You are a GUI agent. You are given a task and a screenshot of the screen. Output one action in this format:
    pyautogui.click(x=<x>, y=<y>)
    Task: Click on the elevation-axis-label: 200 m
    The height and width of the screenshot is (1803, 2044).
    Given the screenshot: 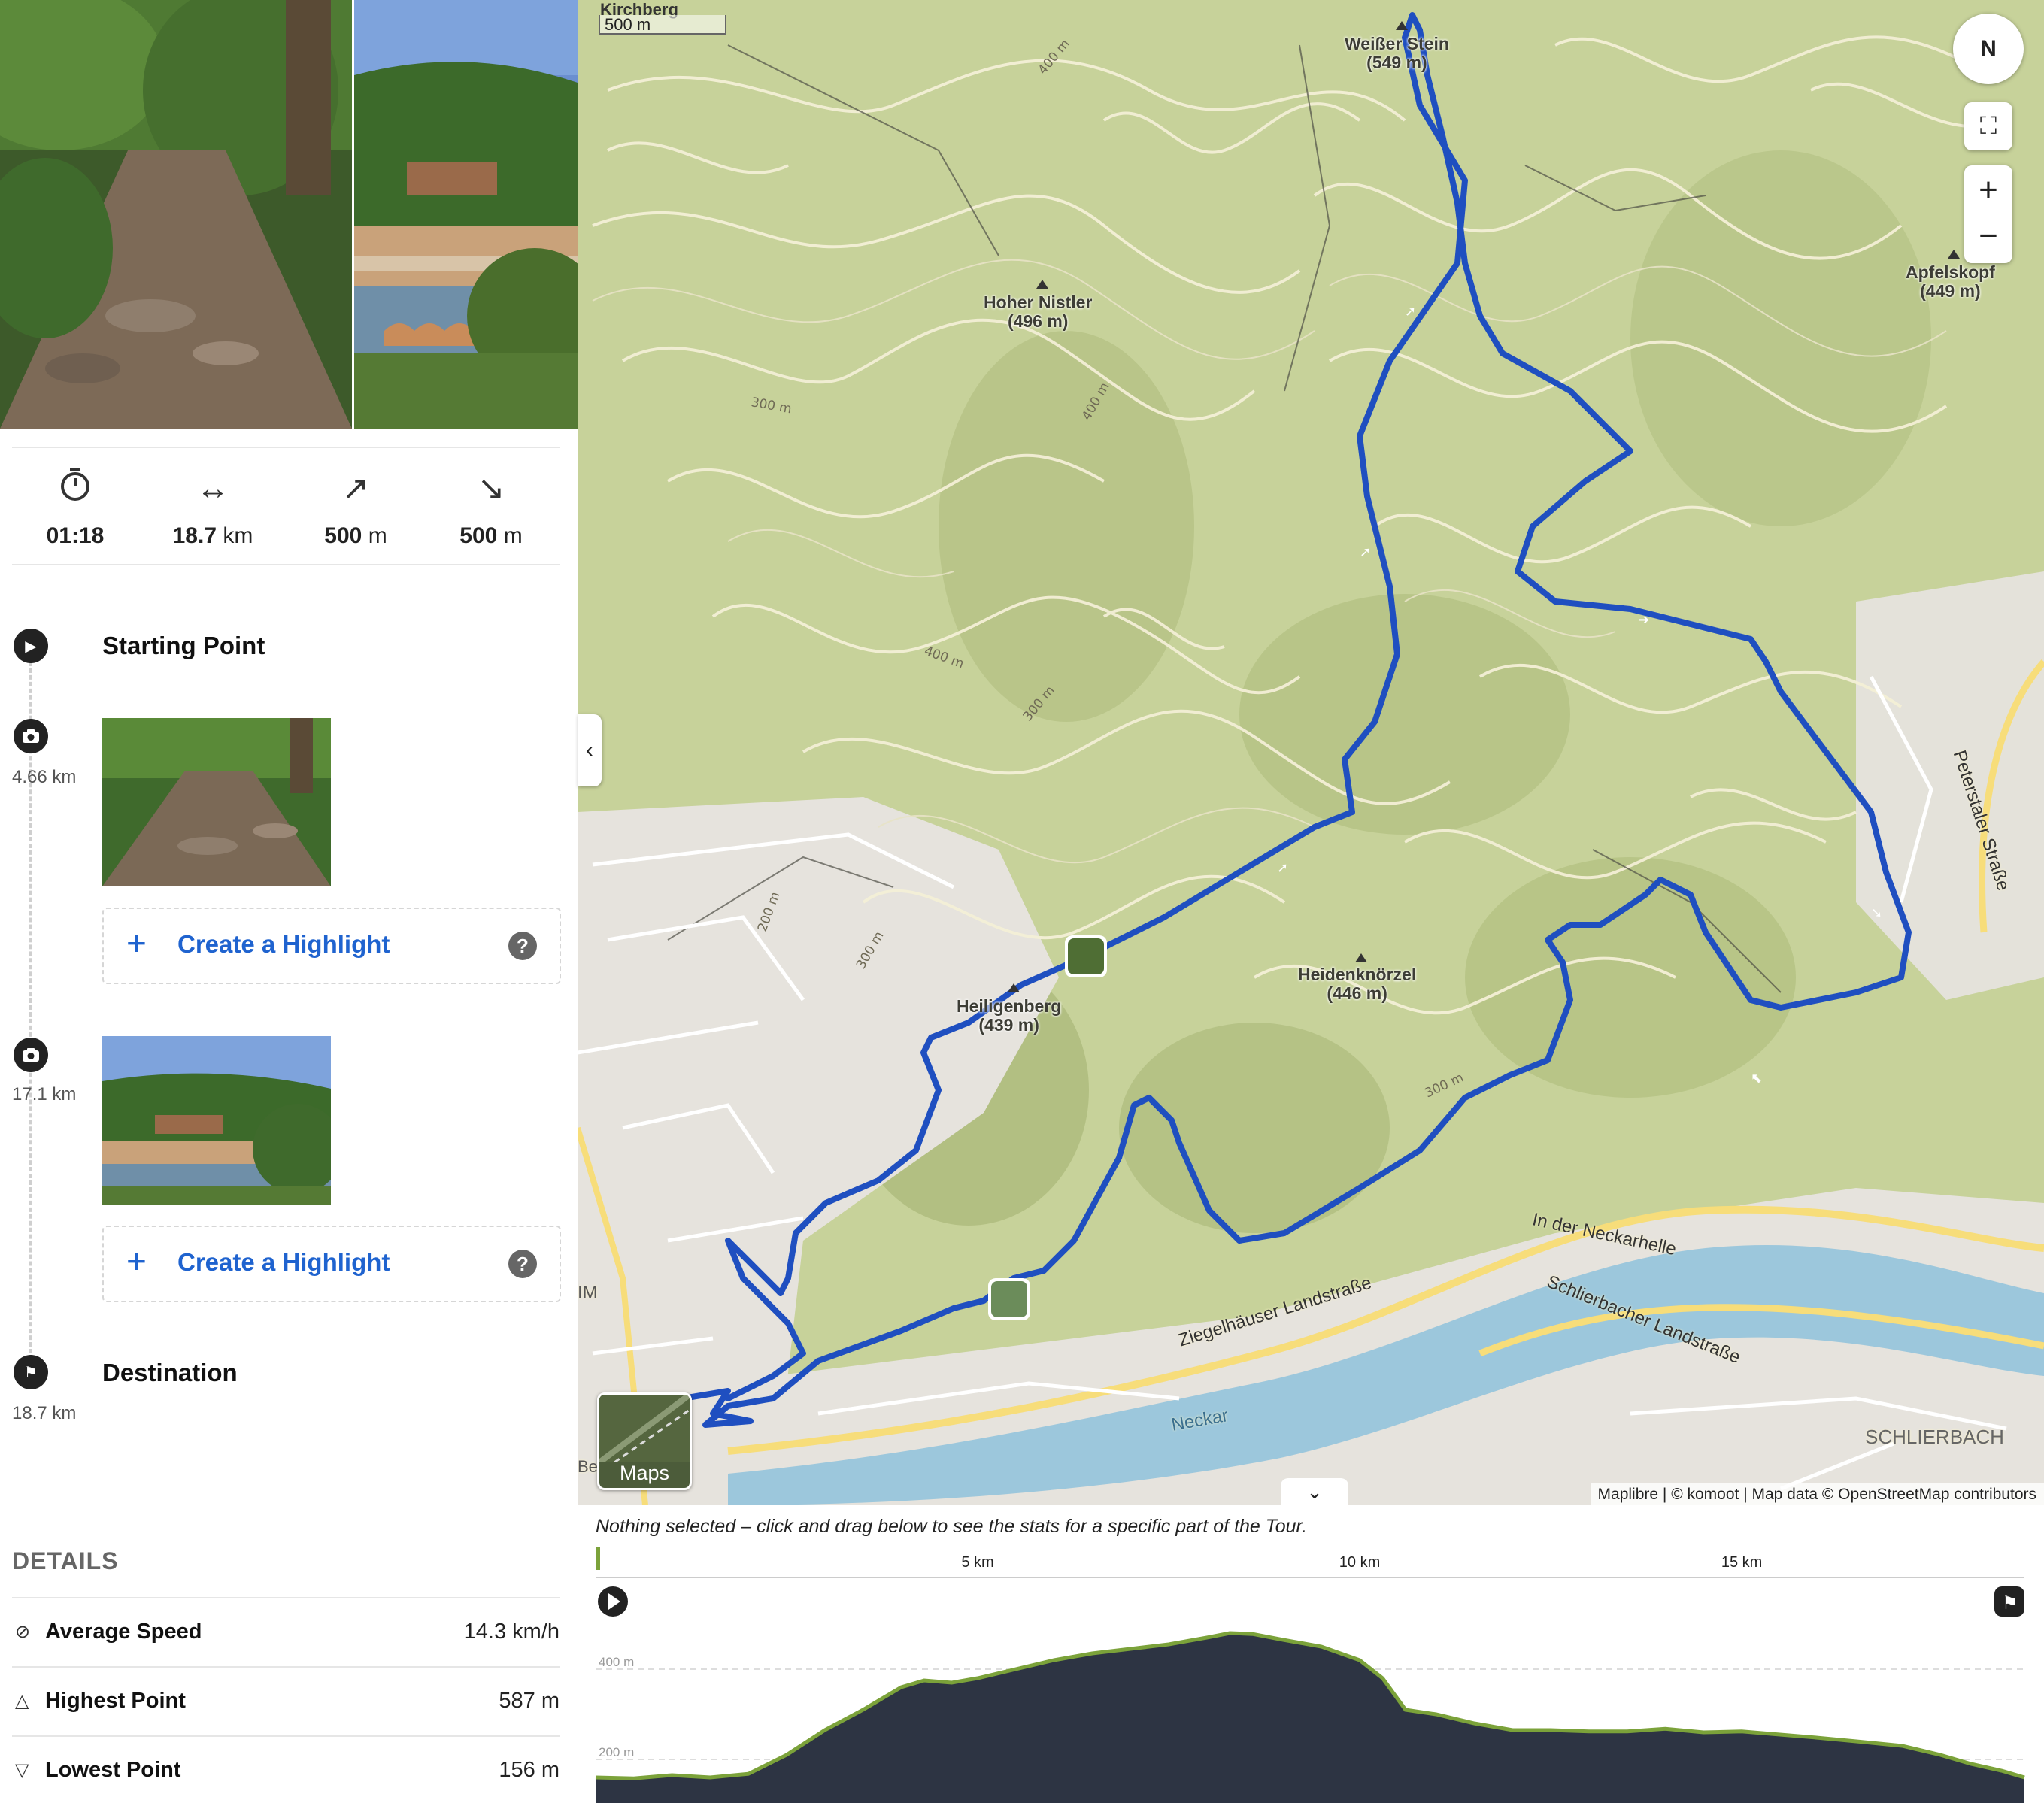 What is the action you would take?
    pyautogui.click(x=616, y=1752)
    